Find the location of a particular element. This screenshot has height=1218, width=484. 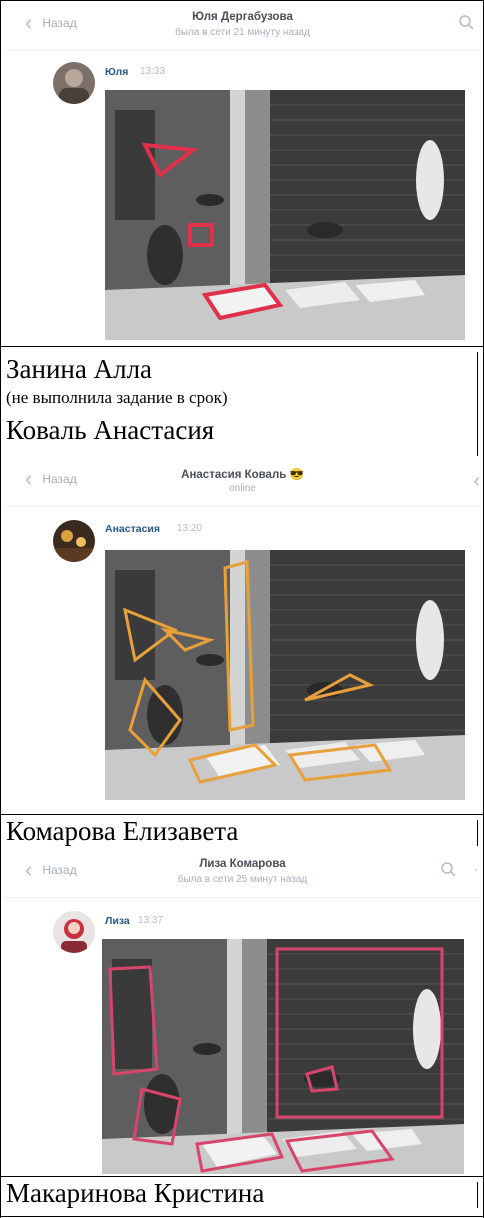

table-border-left is located at coordinates (0, 609).